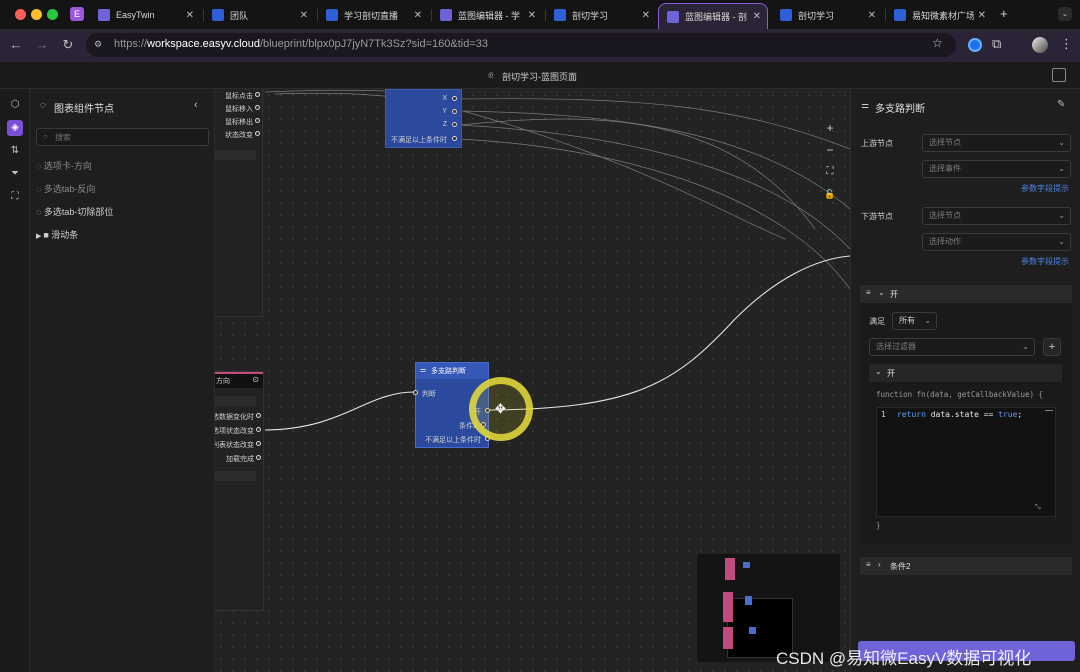 This screenshot has width=1080, height=672. What do you see at coordinates (239, 380) in the screenshot?
I see `node-header: 方向 ⊙` at bounding box center [239, 380].